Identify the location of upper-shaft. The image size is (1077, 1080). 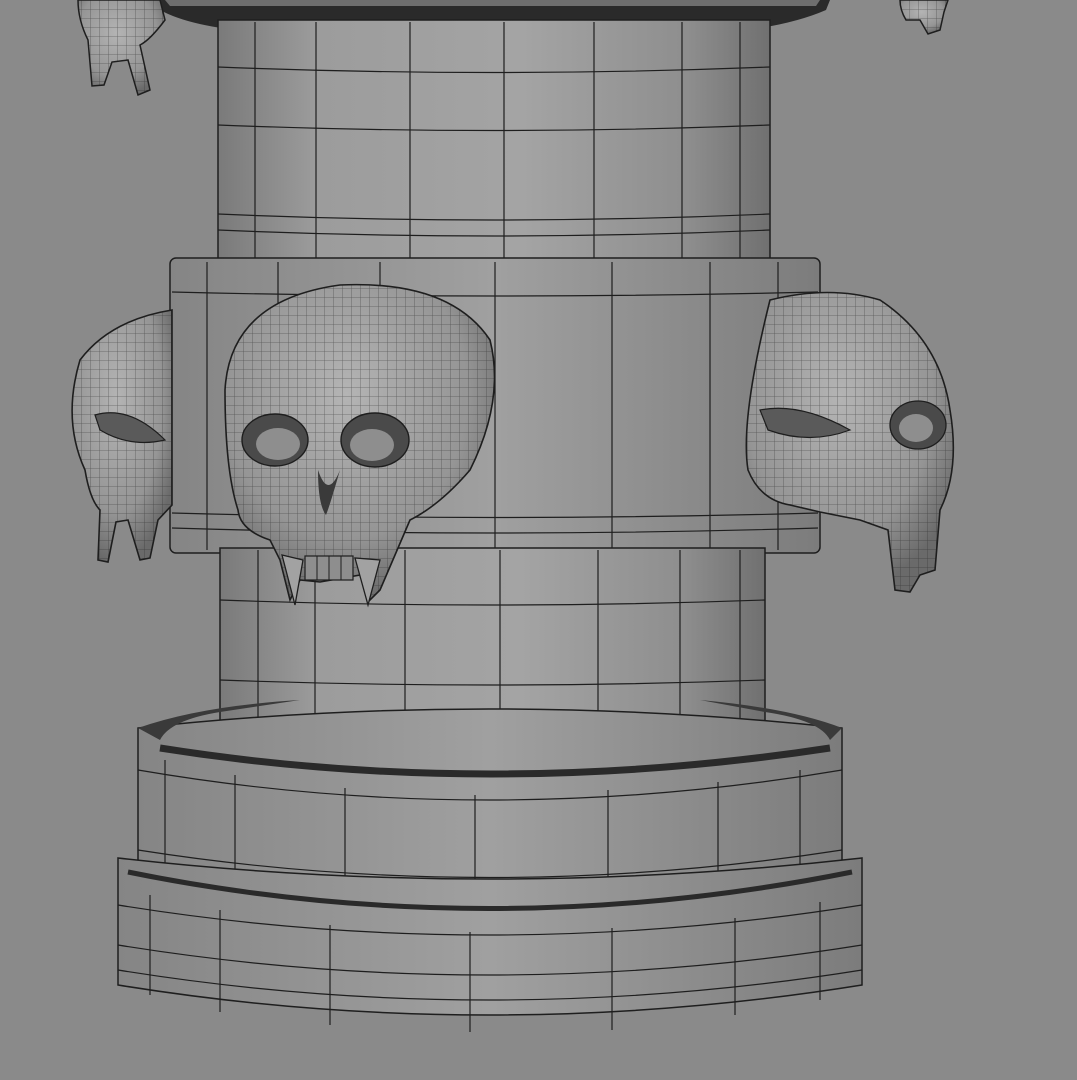
(494, 145).